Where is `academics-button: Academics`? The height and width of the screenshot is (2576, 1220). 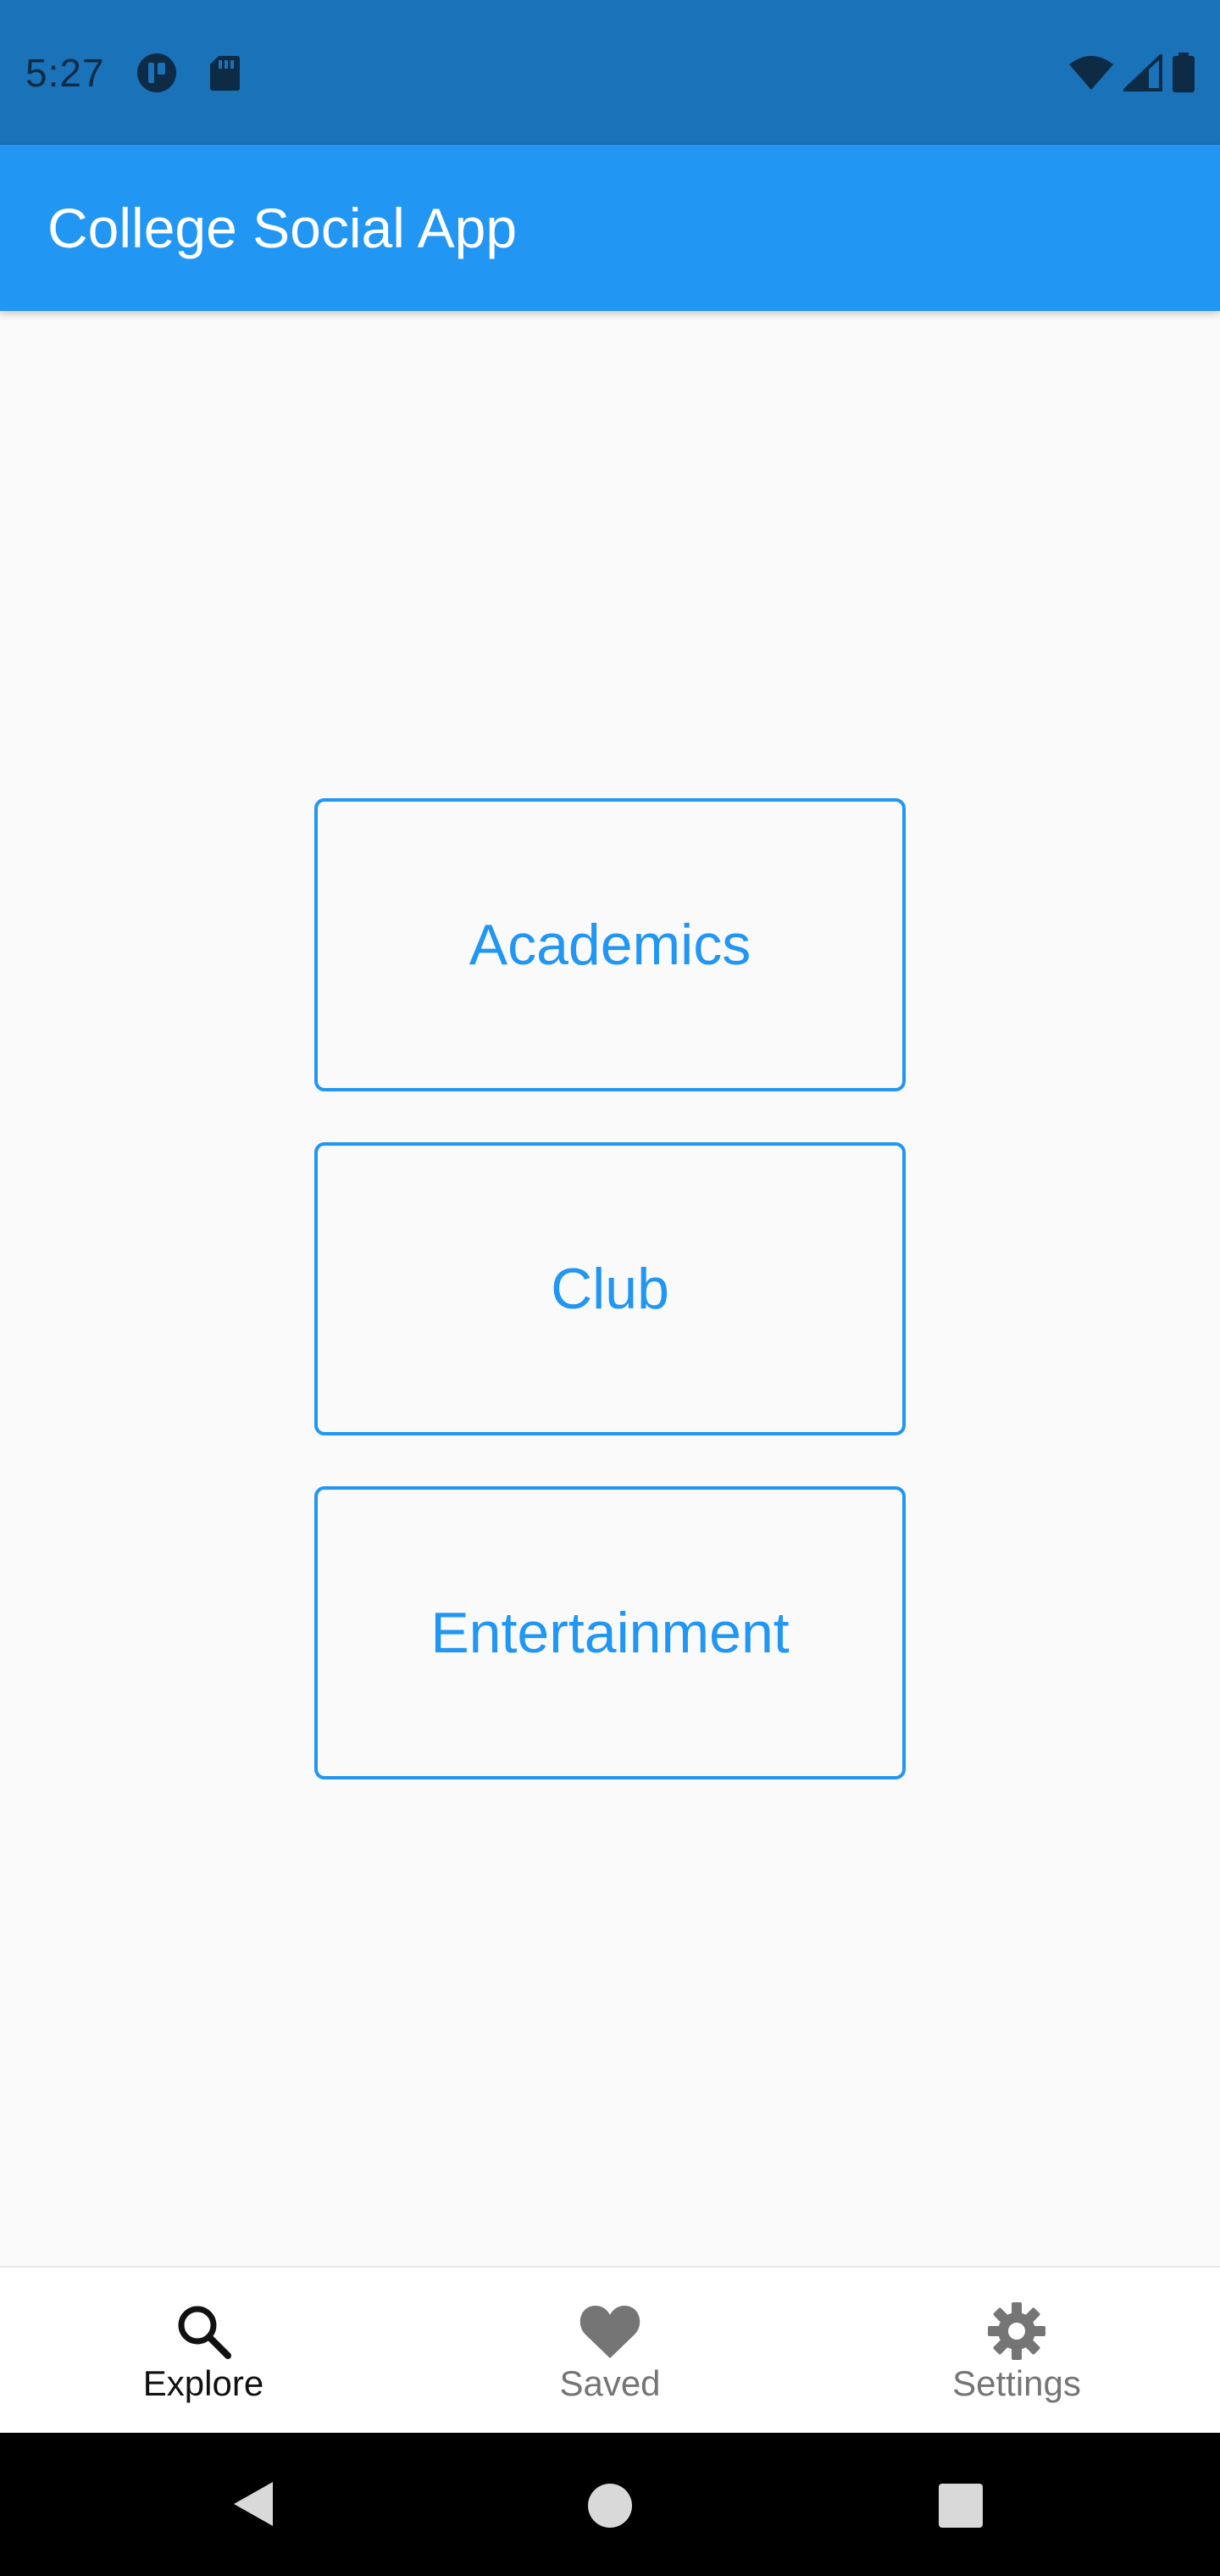 academics-button: Academics is located at coordinates (610, 944).